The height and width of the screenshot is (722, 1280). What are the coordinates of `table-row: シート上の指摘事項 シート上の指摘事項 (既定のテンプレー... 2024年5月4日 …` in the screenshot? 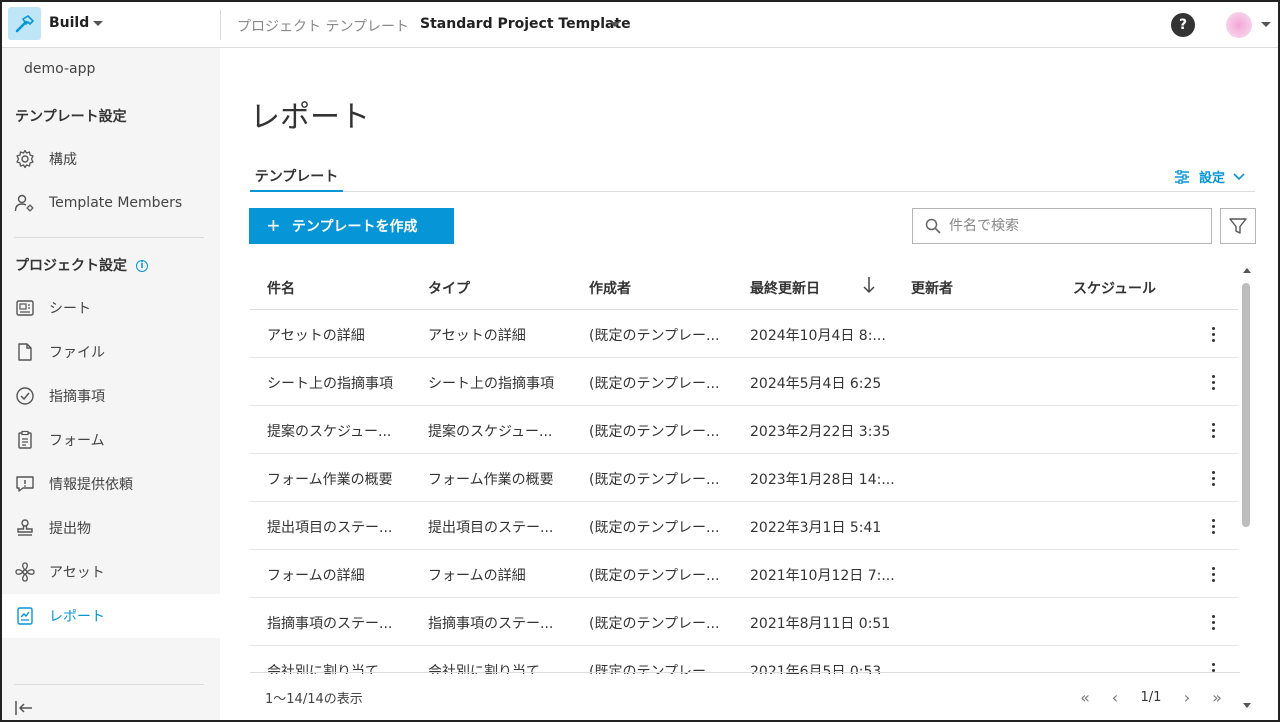 It's located at (744, 382).